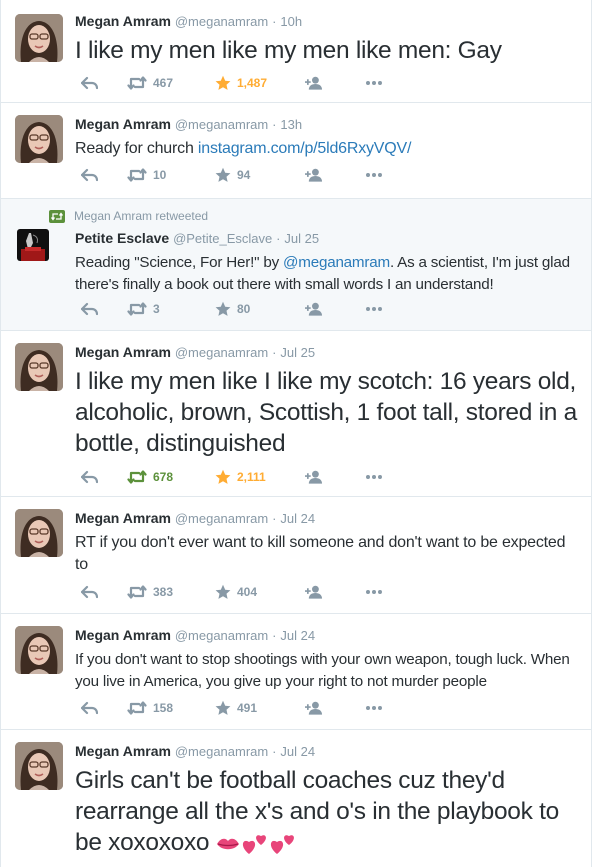  I want to click on retweet-button: 10, so click(146, 175).